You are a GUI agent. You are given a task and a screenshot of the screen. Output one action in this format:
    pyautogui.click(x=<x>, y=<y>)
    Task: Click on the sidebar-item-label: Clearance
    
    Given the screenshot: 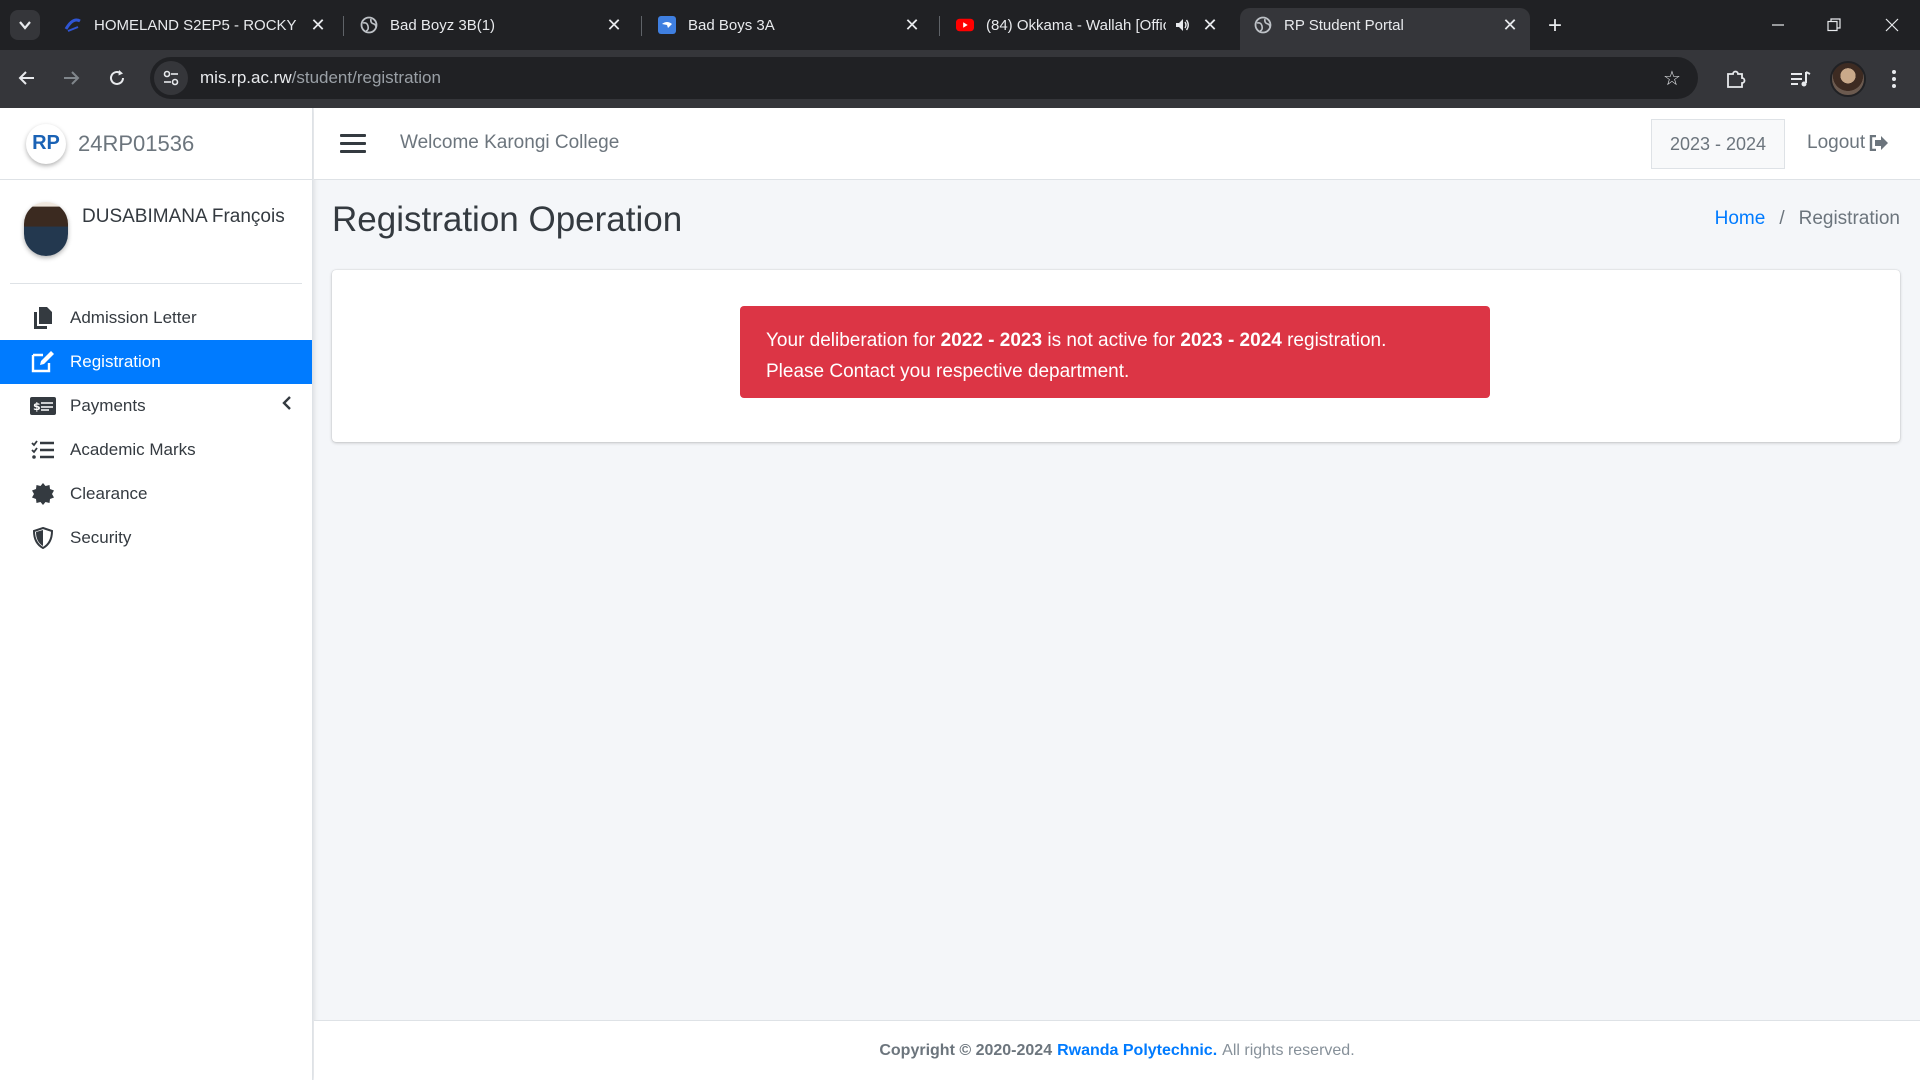 What is the action you would take?
    pyautogui.click(x=109, y=493)
    